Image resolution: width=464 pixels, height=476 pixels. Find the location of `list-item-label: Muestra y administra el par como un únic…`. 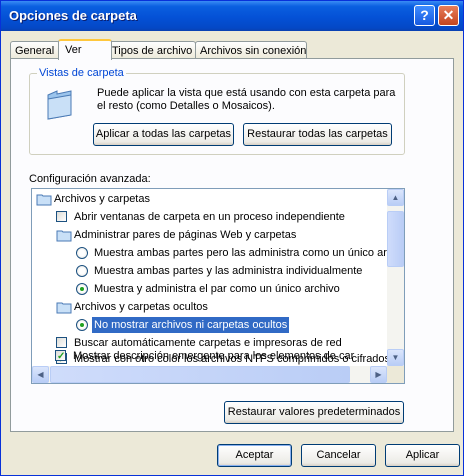

list-item-label: Muestra y administra el par como un únic… is located at coordinates (217, 289).